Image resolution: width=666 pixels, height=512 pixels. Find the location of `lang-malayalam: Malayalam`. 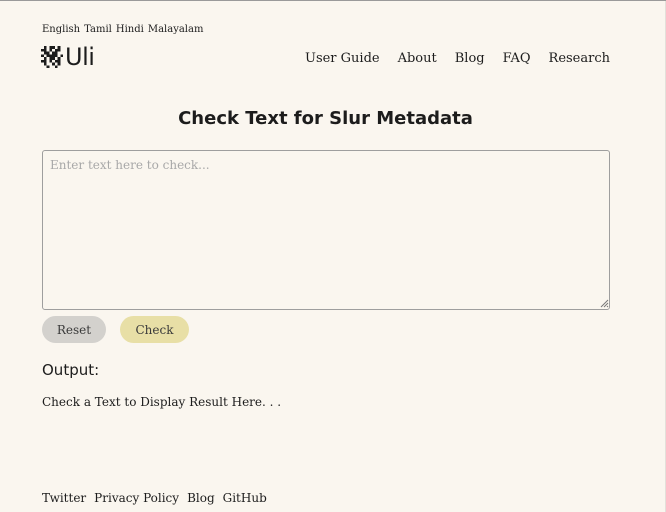

lang-malayalam: Malayalam is located at coordinates (176, 29).